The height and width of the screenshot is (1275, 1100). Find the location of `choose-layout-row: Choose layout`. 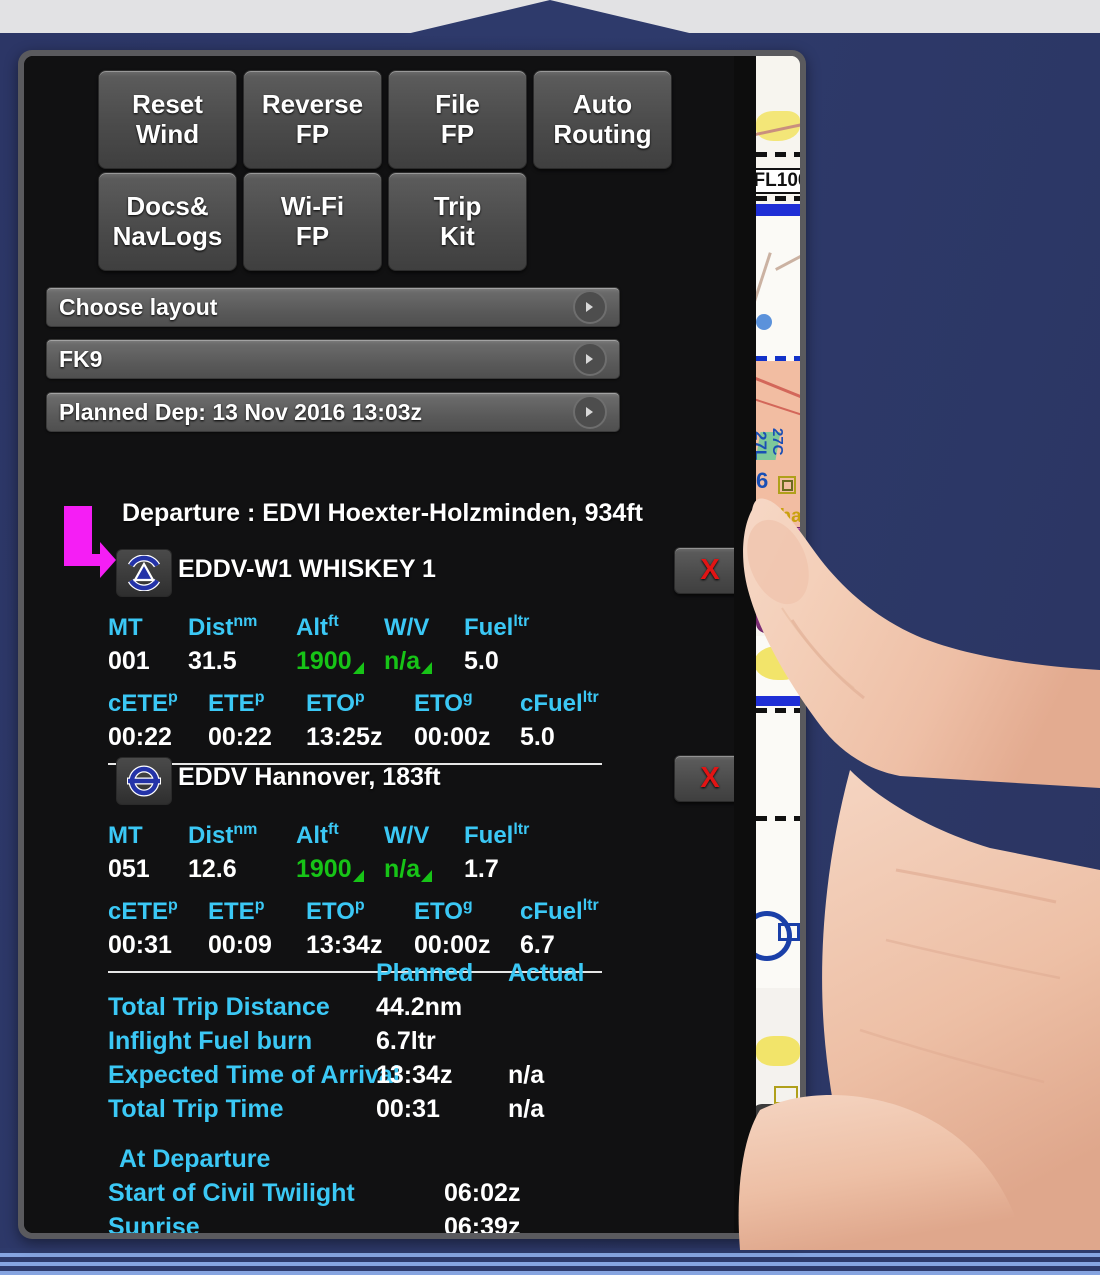

choose-layout-row: Choose layout is located at coordinates (333, 307).